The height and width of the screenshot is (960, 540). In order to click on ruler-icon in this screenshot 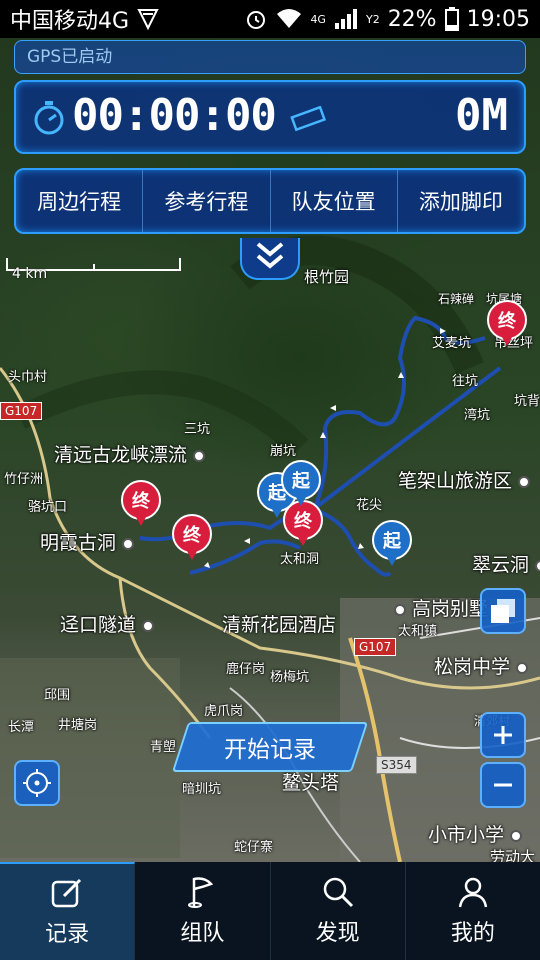, I will do `click(308, 119)`.